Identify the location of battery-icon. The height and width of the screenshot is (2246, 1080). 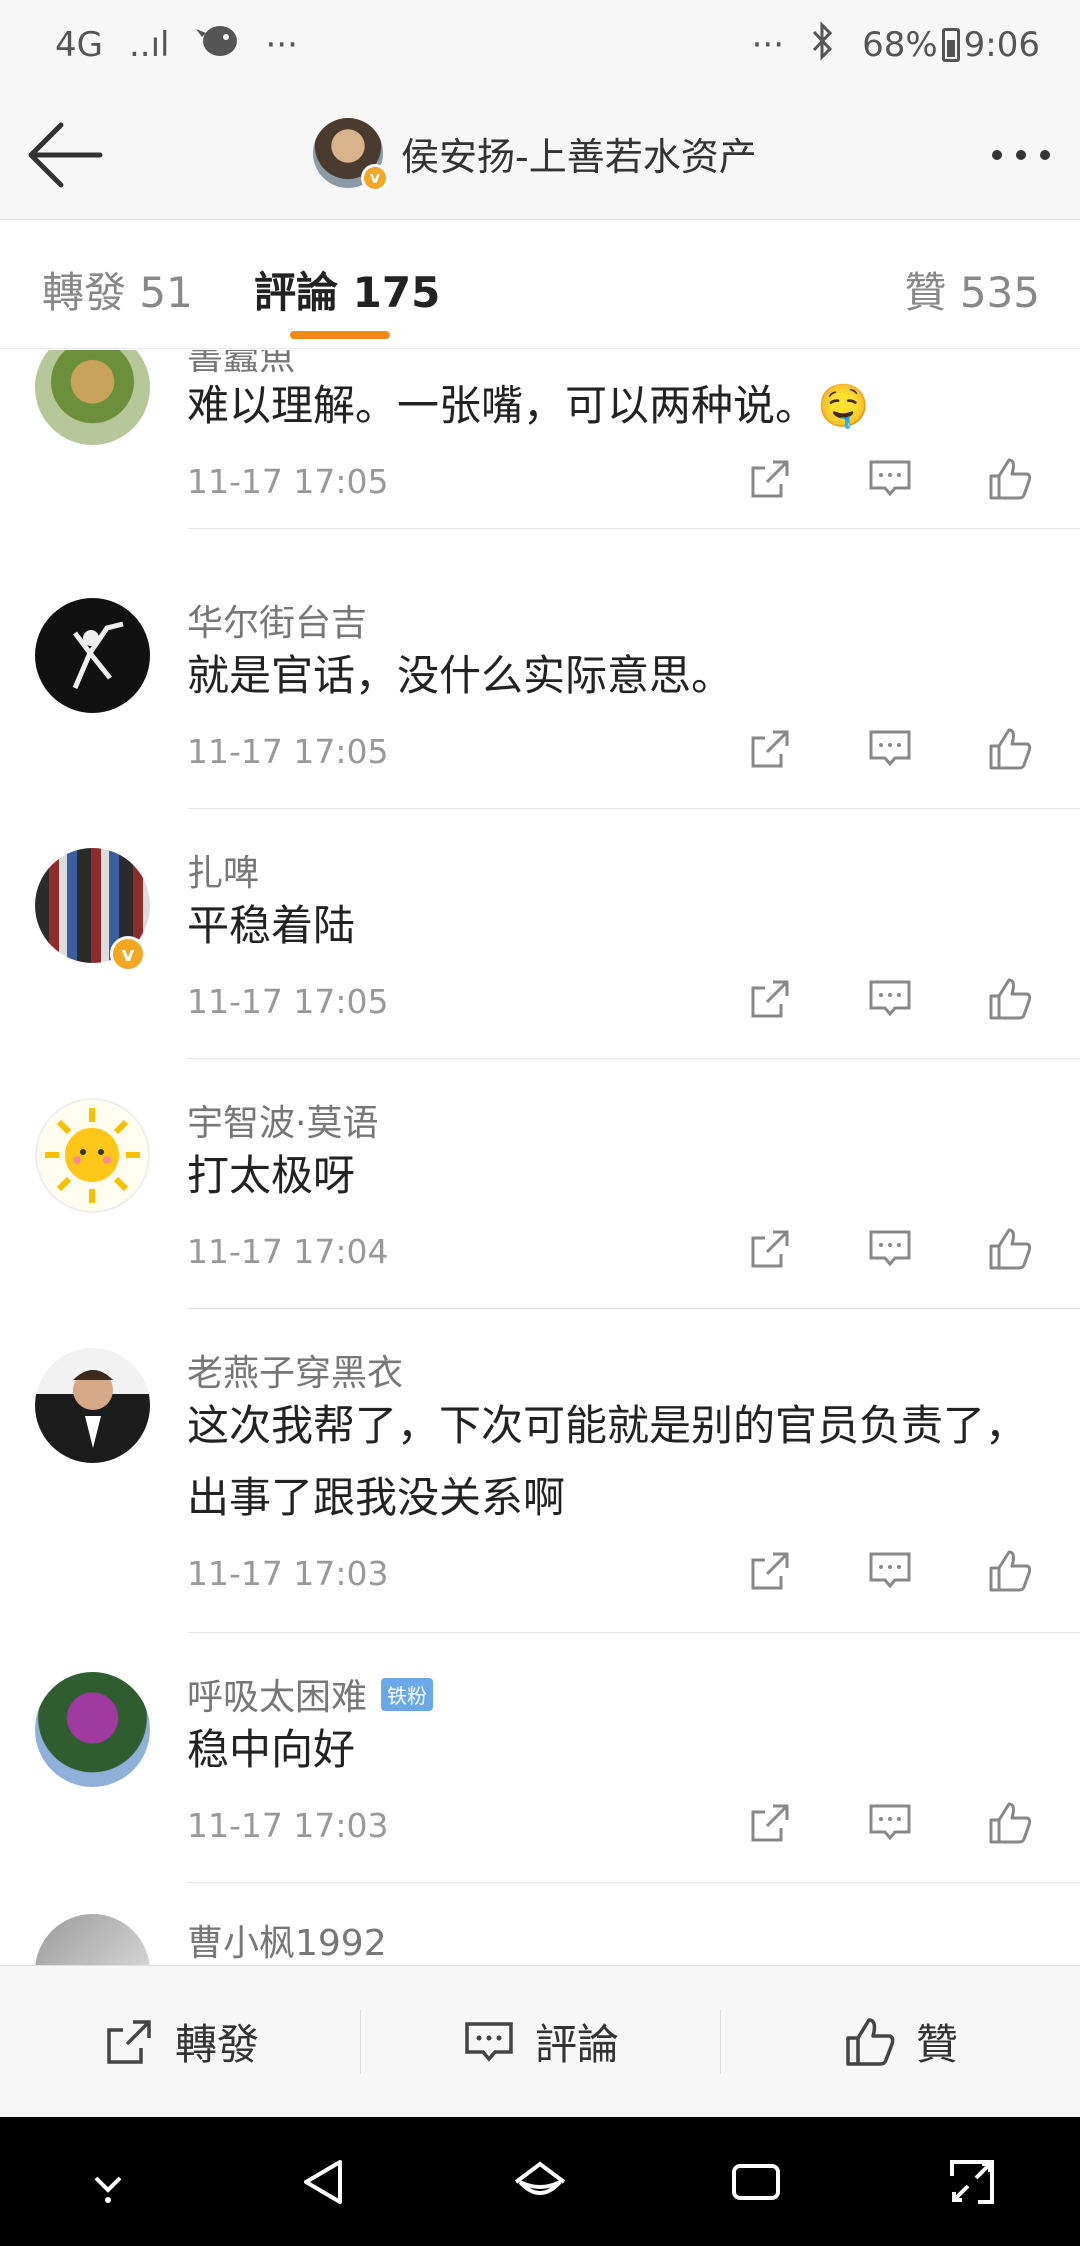
(950, 45).